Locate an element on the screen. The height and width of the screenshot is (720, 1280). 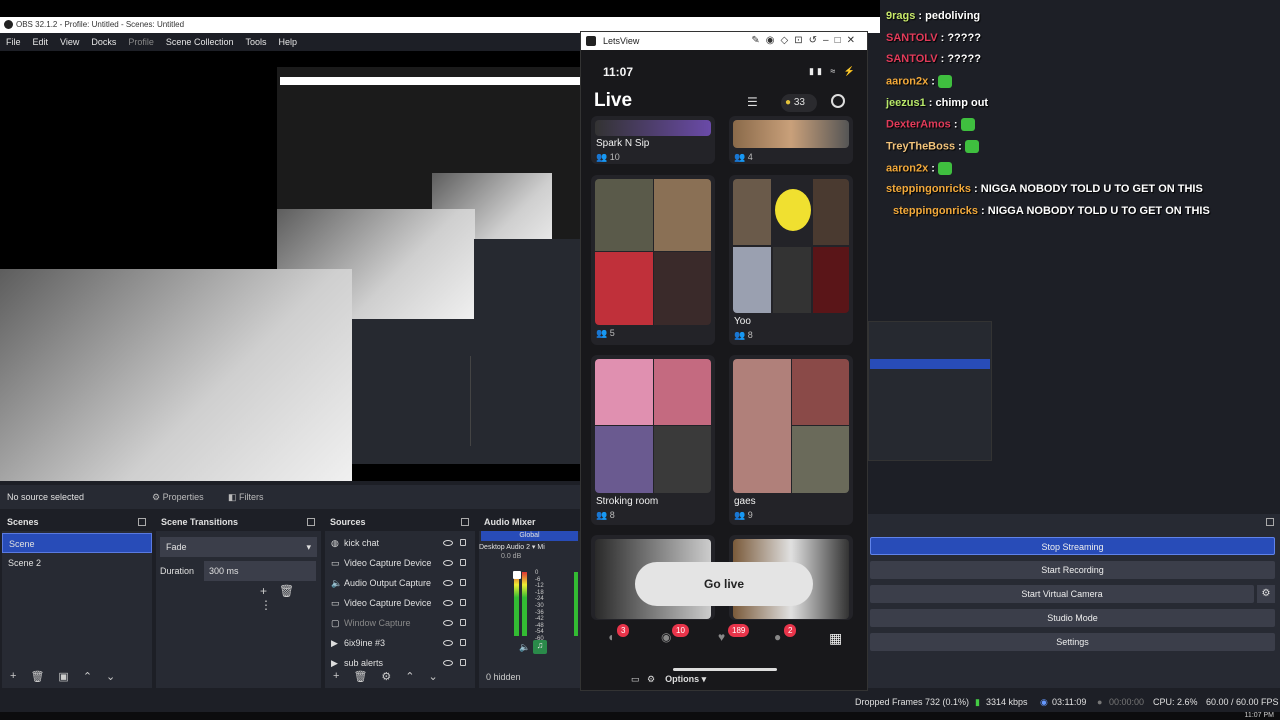
close-icon: ✕ is located at coordinates (854, 40).